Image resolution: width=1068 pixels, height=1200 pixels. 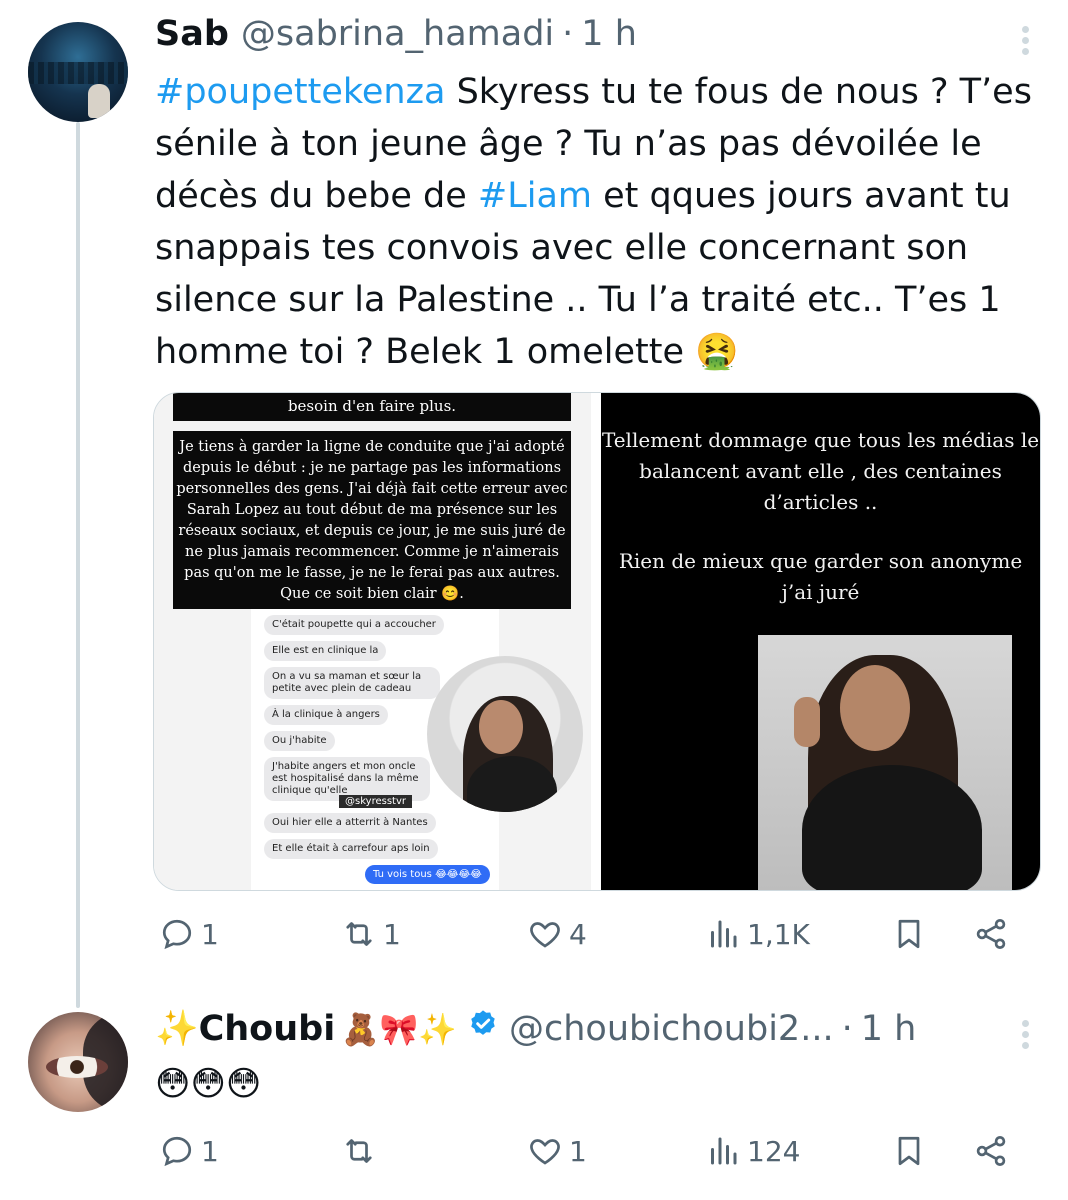 I want to click on chat-bubble: Ou j'habite, so click(x=299, y=741).